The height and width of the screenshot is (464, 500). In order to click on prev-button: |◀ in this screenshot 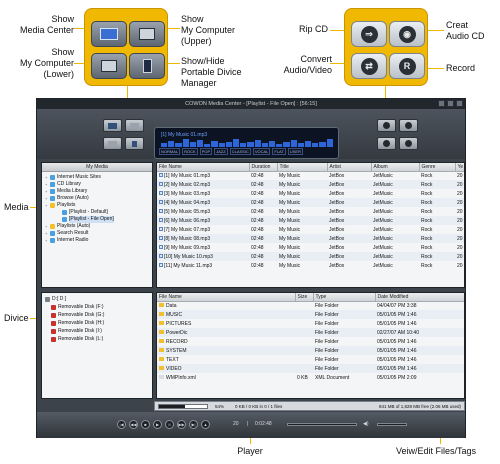, I will do `click(121, 424)`.